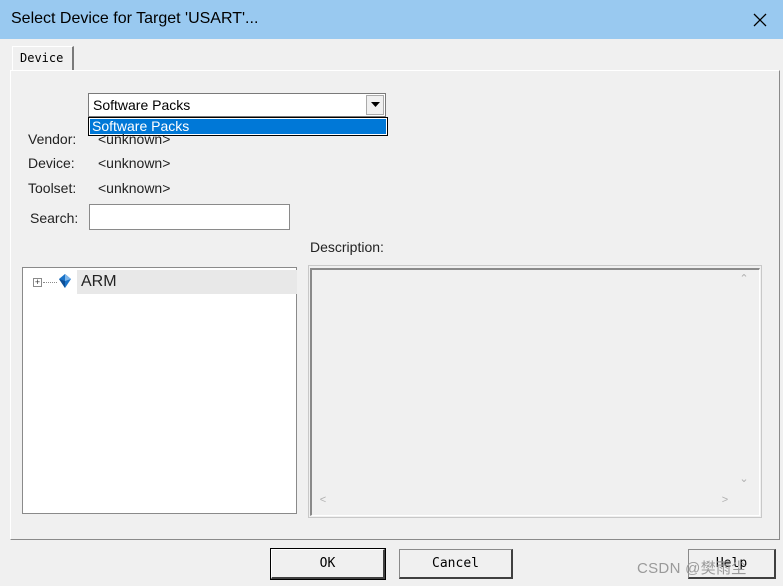 Image resolution: width=783 pixels, height=586 pixels. Describe the element at coordinates (328, 564) in the screenshot. I see `ok-button: OK` at that location.